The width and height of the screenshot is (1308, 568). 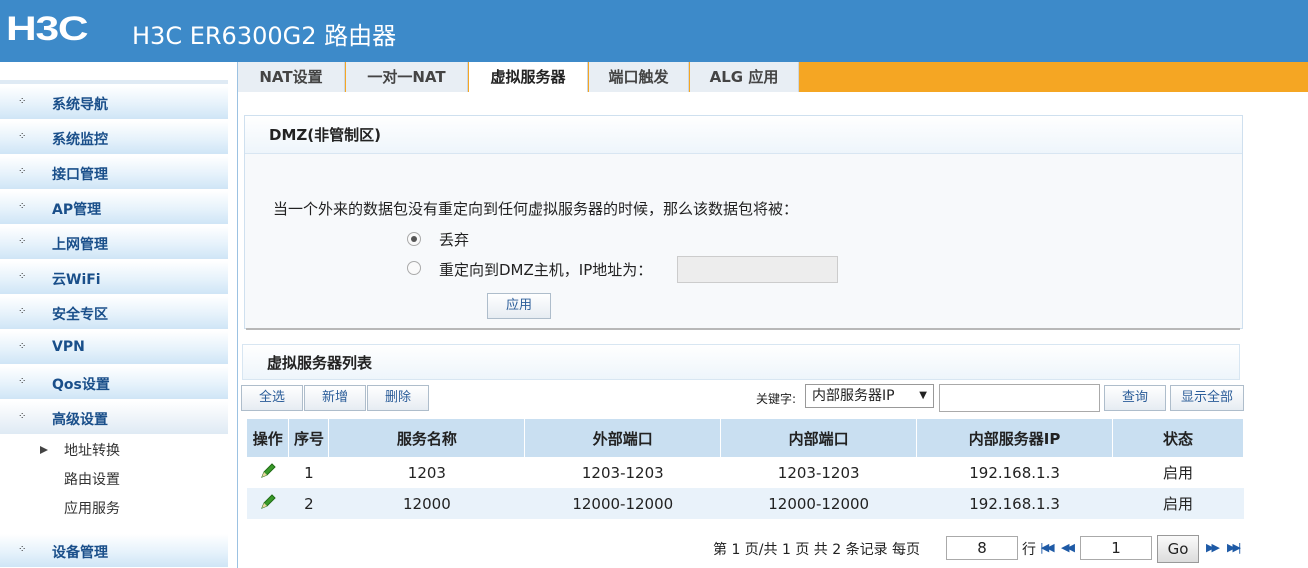 I want to click on add-button: 新增, so click(x=335, y=398).